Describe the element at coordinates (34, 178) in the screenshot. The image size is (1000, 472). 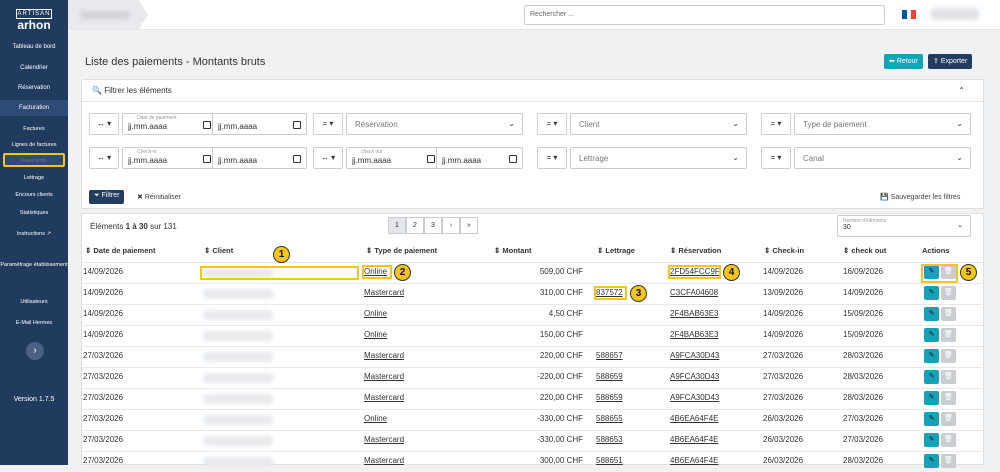
I see `sidebar-item-lettering: Lettrage` at that location.